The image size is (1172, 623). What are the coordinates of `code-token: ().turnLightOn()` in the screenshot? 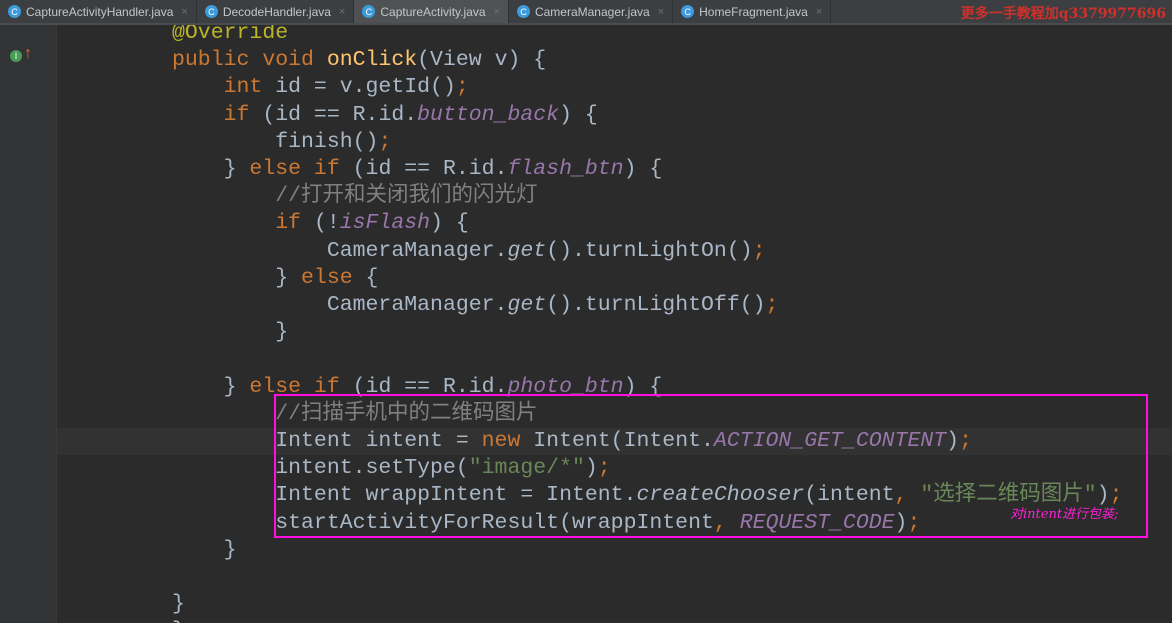 It's located at (649, 250).